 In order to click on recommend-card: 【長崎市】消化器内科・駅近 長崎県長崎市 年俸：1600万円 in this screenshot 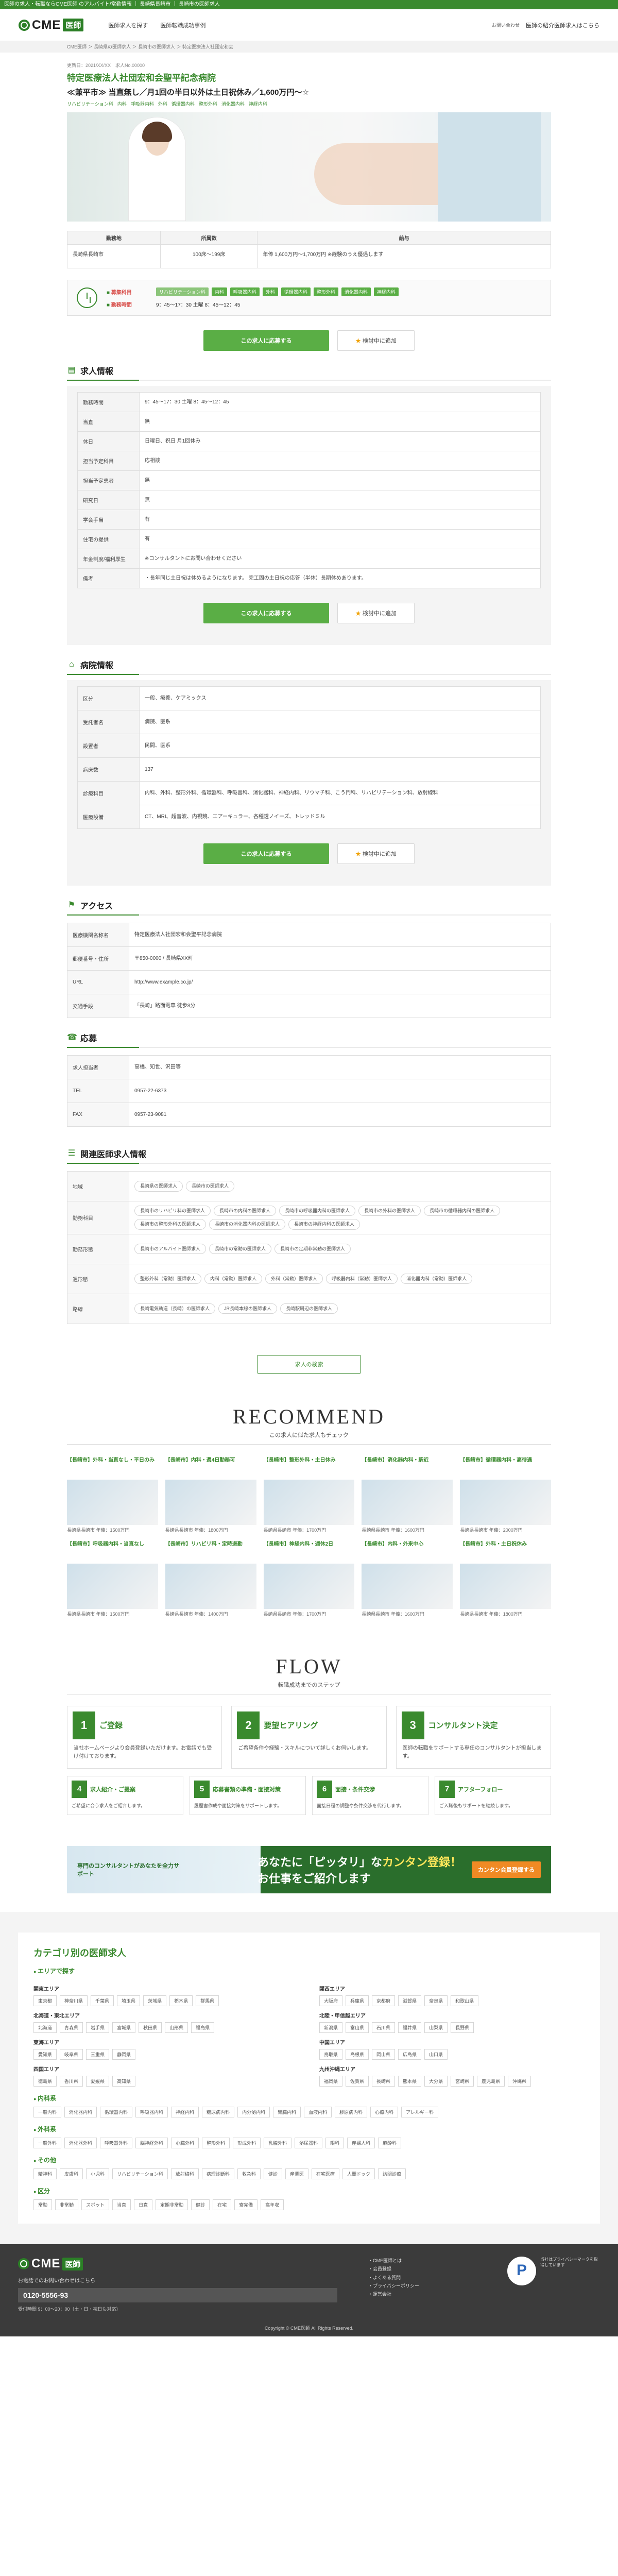, I will do `click(407, 1495)`.